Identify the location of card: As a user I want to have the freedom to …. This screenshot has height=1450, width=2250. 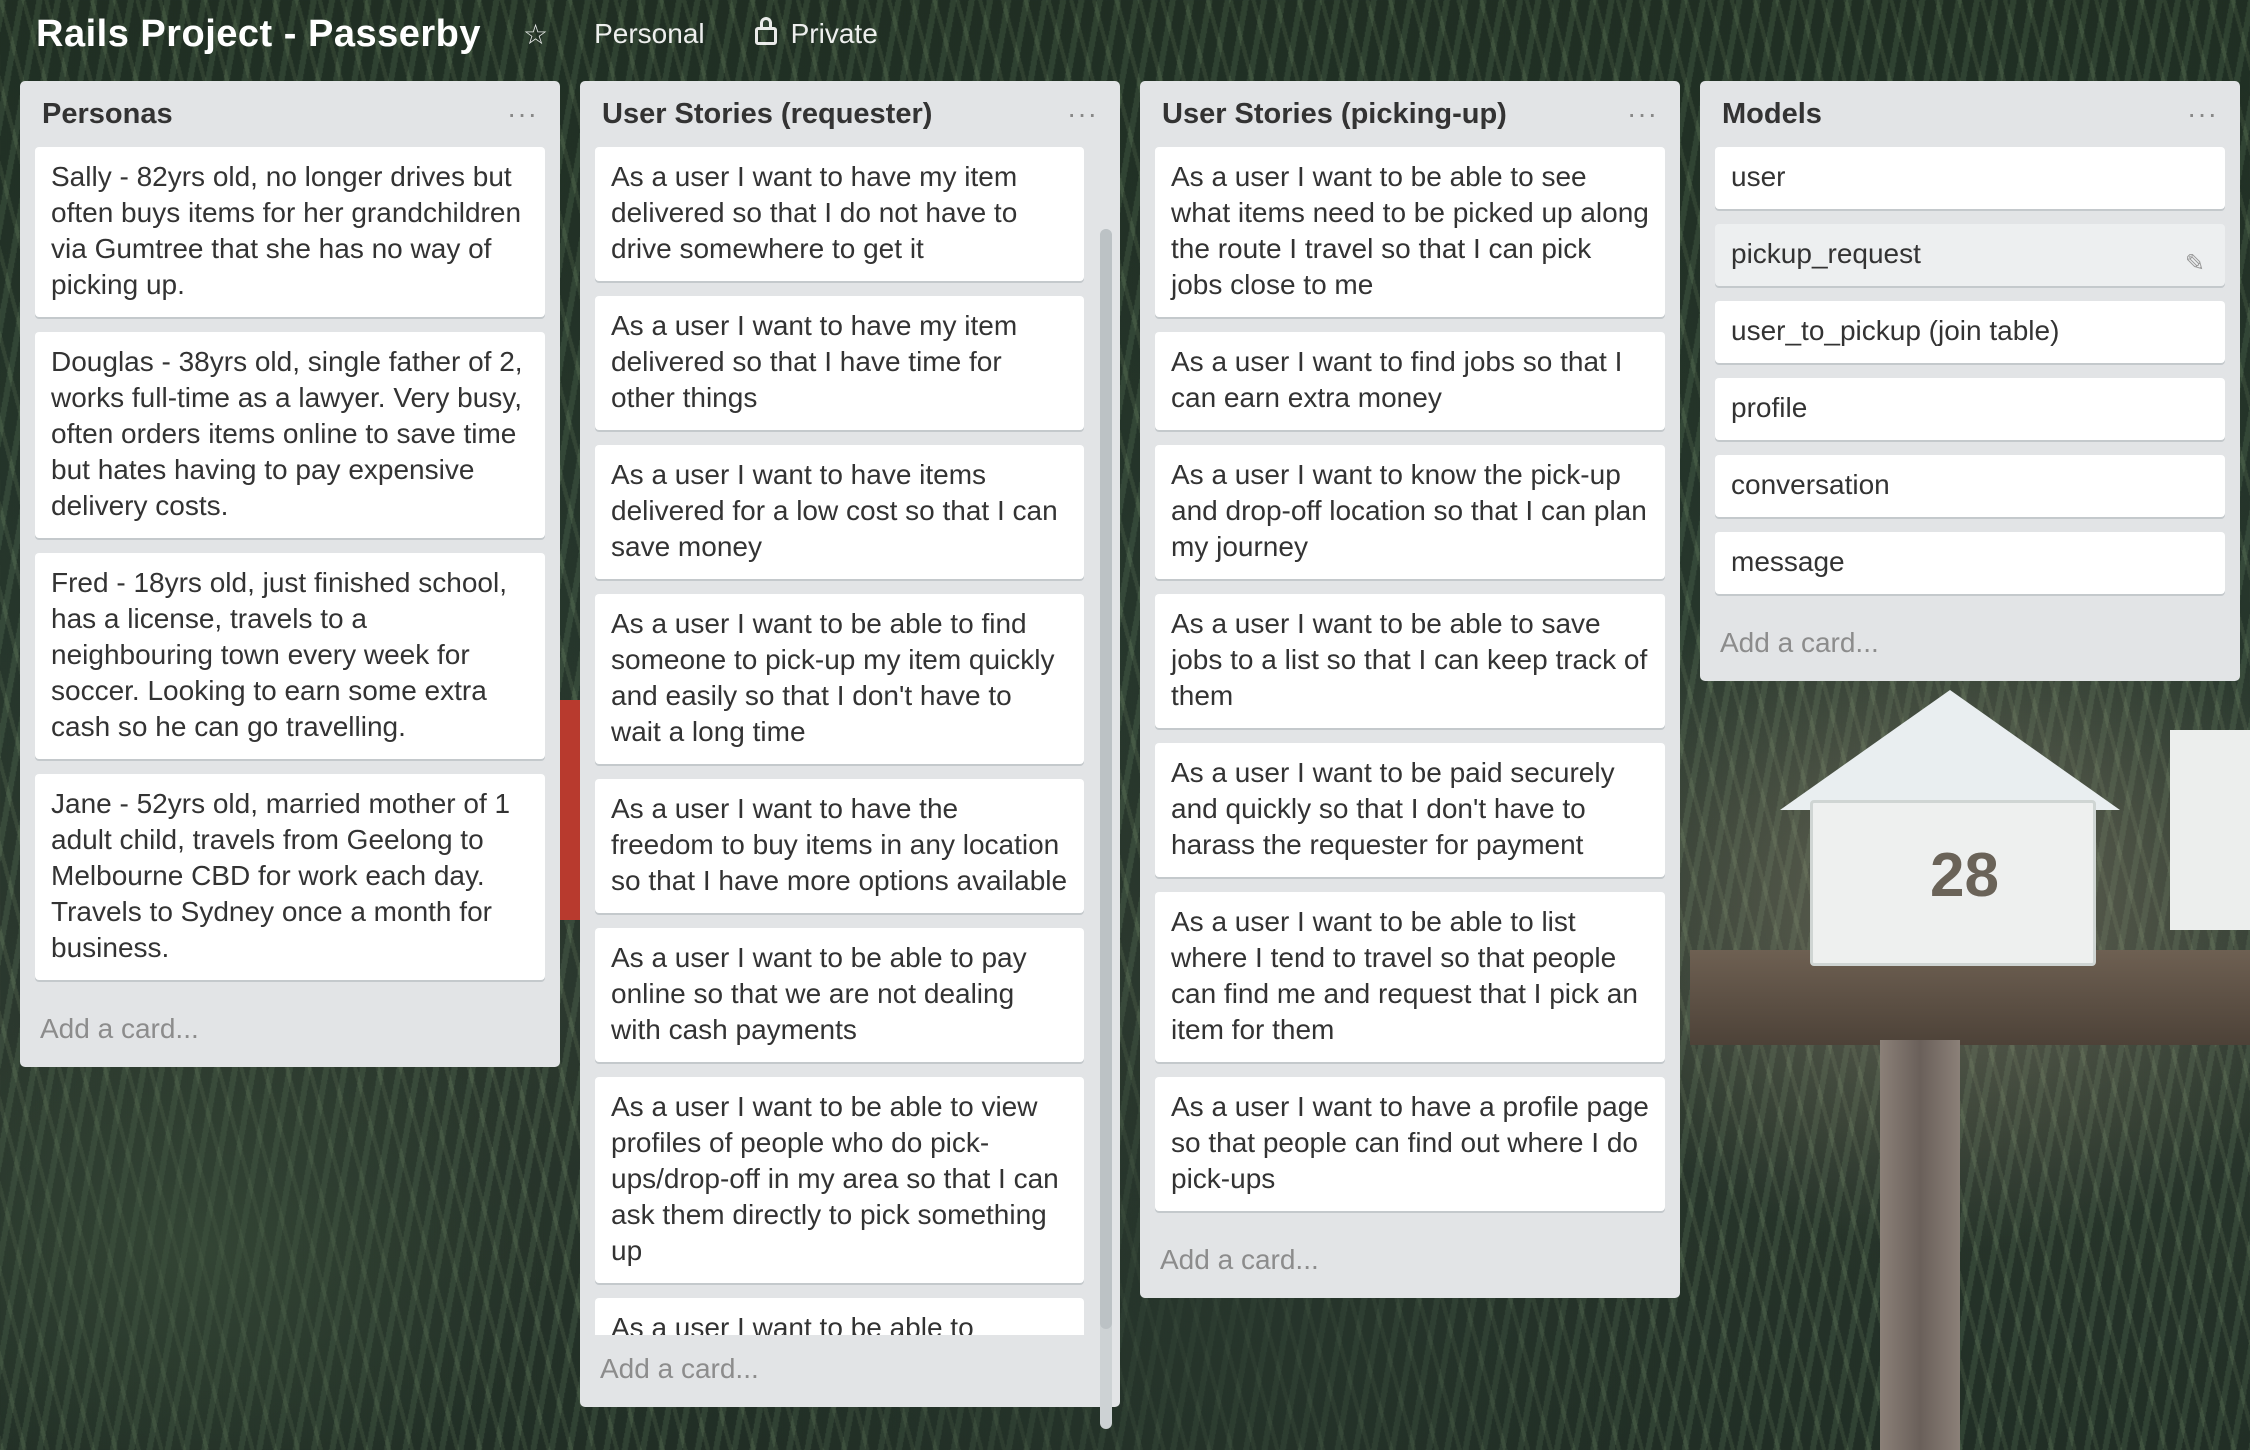
(839, 846).